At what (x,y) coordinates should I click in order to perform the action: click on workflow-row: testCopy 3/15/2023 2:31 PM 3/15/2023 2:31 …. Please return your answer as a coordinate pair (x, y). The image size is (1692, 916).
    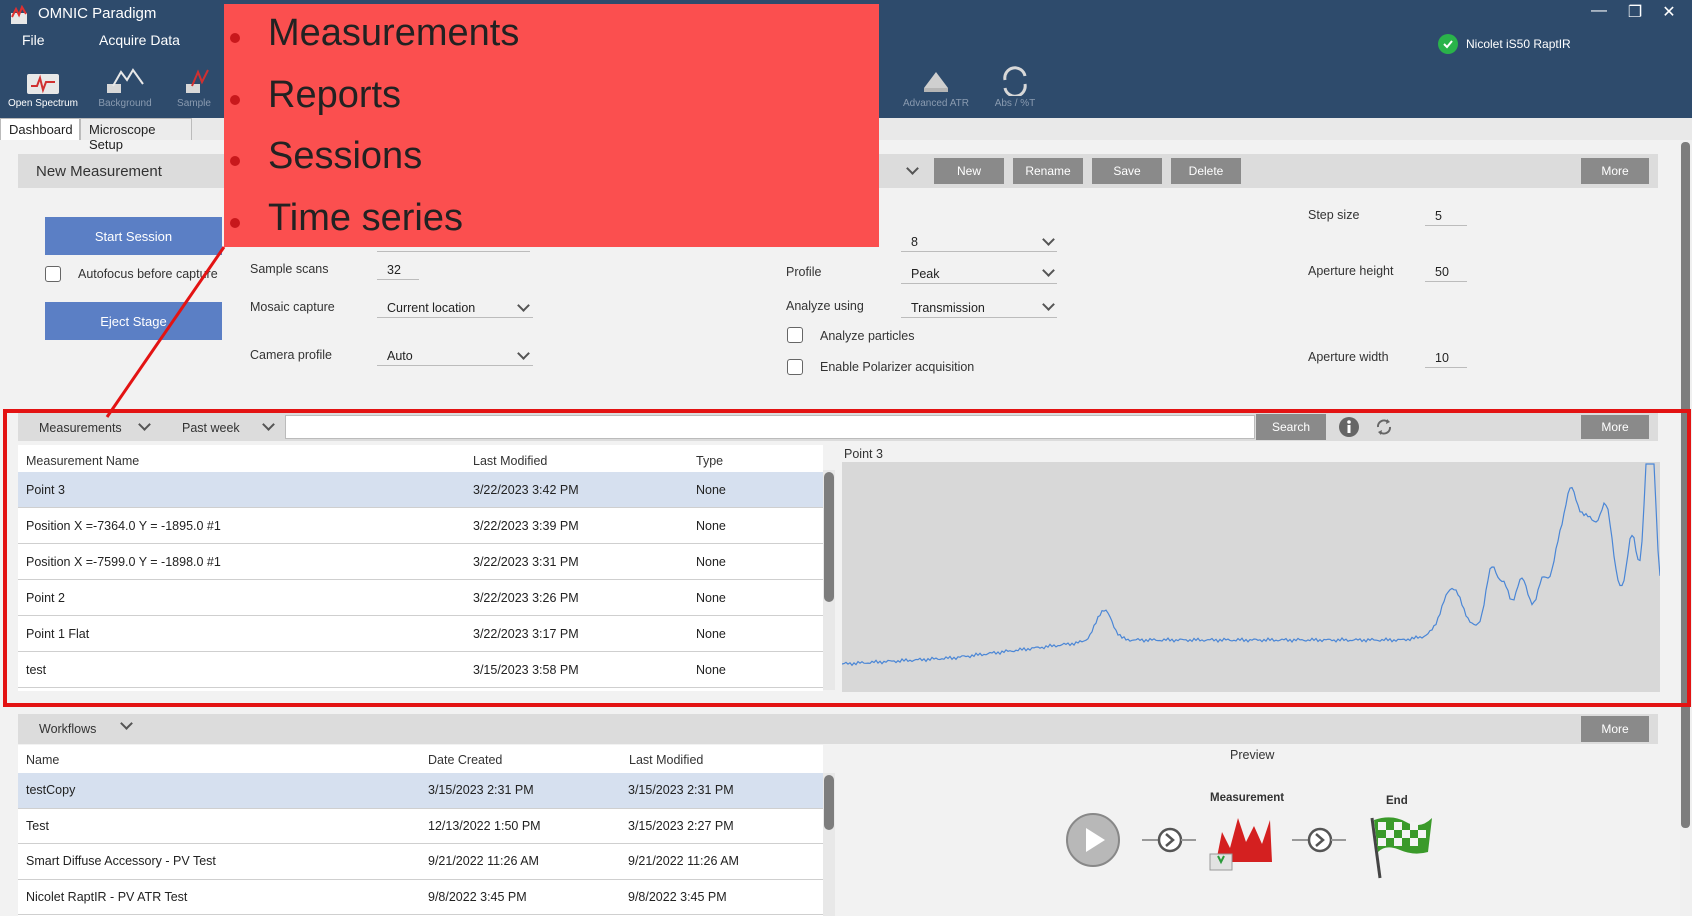
    Looking at the image, I should click on (420, 791).